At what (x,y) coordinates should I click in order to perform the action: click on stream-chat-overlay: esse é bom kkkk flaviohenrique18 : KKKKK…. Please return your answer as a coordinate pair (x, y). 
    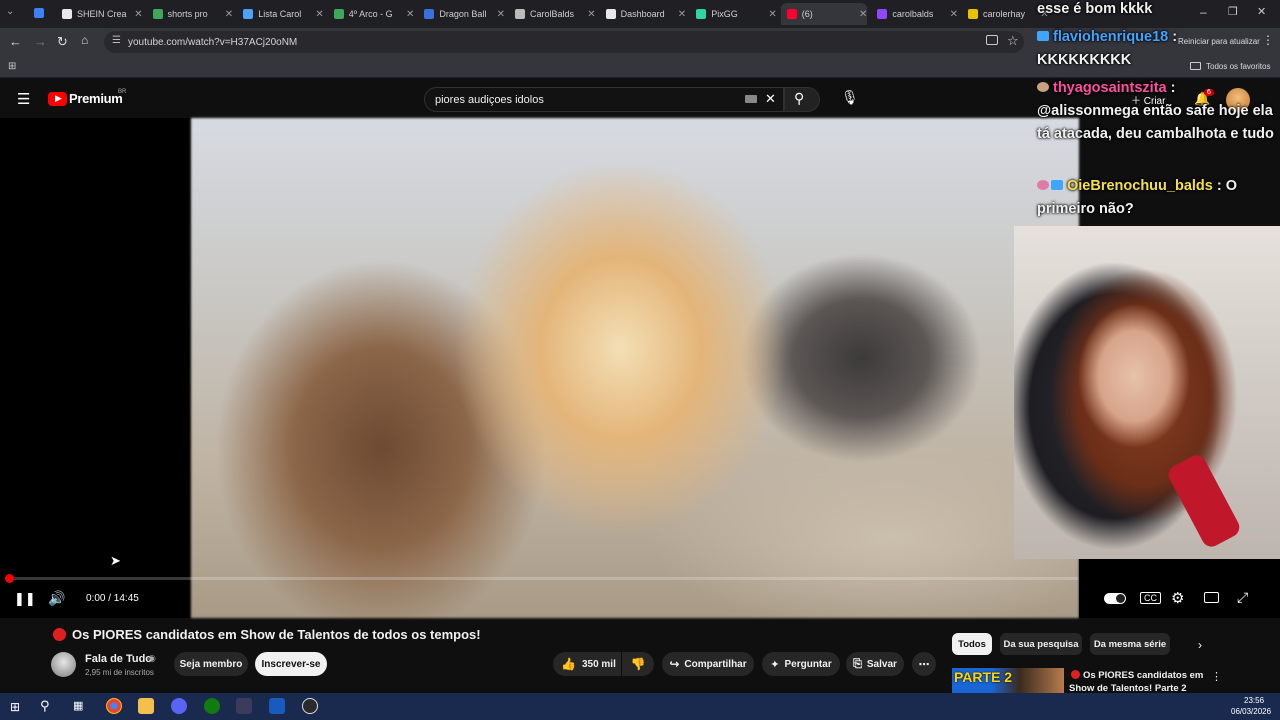
    Looking at the image, I should click on (1155, 113).